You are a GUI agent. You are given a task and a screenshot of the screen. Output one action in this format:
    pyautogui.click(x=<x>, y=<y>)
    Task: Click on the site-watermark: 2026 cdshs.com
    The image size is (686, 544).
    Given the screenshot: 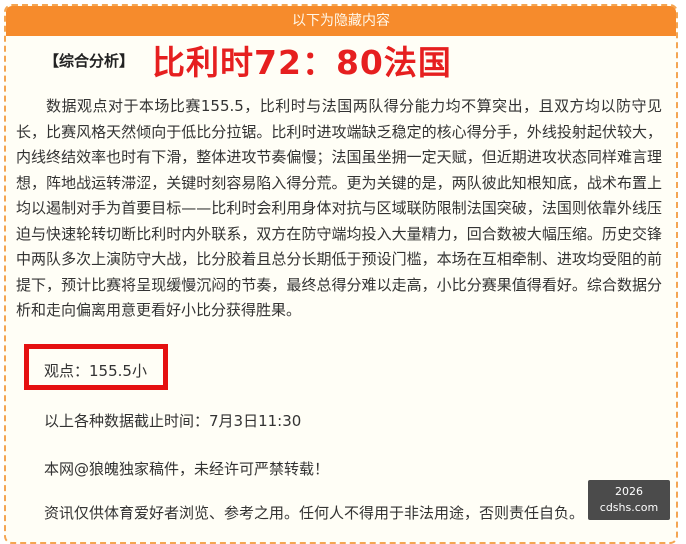 What is the action you would take?
    pyautogui.click(x=629, y=500)
    